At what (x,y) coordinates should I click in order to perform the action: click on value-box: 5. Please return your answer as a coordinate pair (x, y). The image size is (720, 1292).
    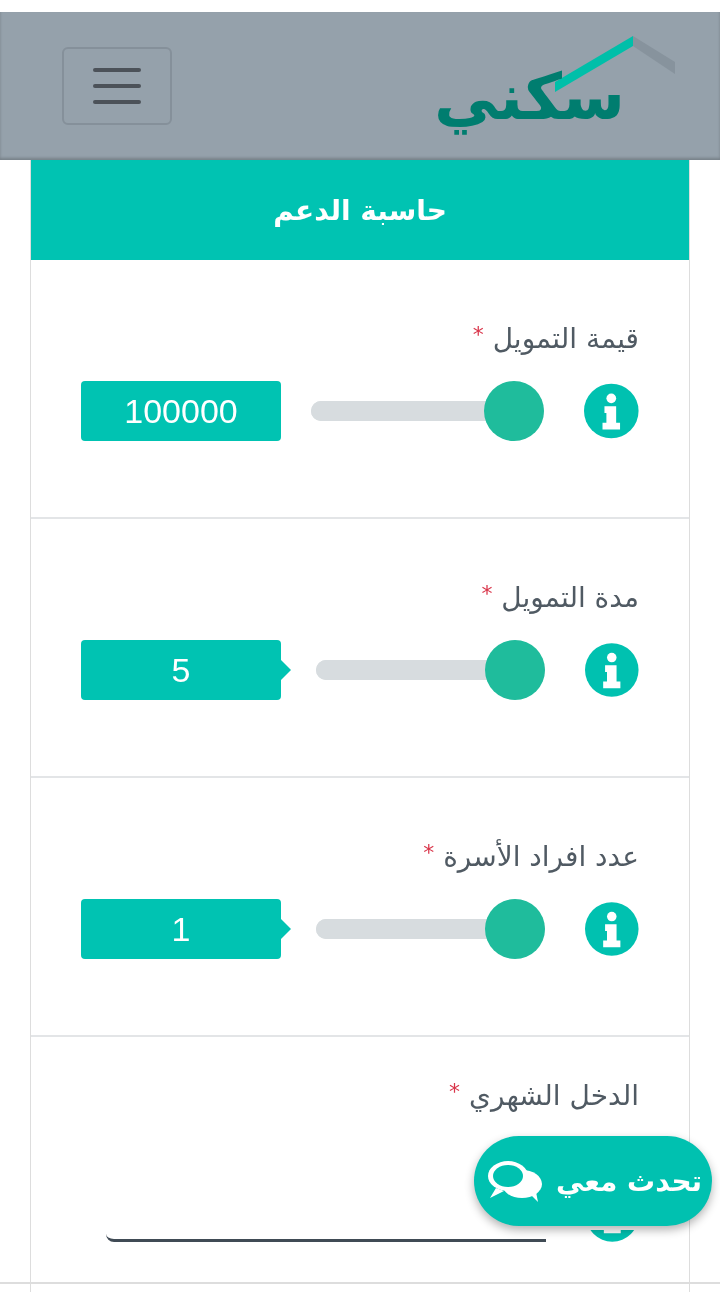
    Looking at the image, I should click on (181, 670).